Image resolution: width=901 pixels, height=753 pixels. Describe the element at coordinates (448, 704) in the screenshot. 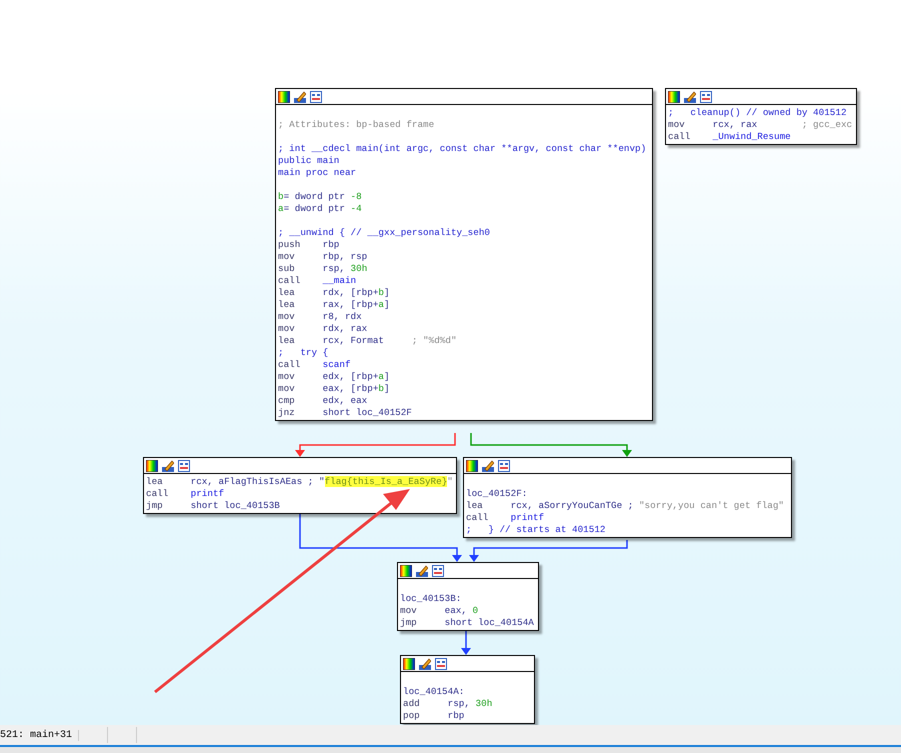

I see `code-line: add rsp, 30h` at that location.